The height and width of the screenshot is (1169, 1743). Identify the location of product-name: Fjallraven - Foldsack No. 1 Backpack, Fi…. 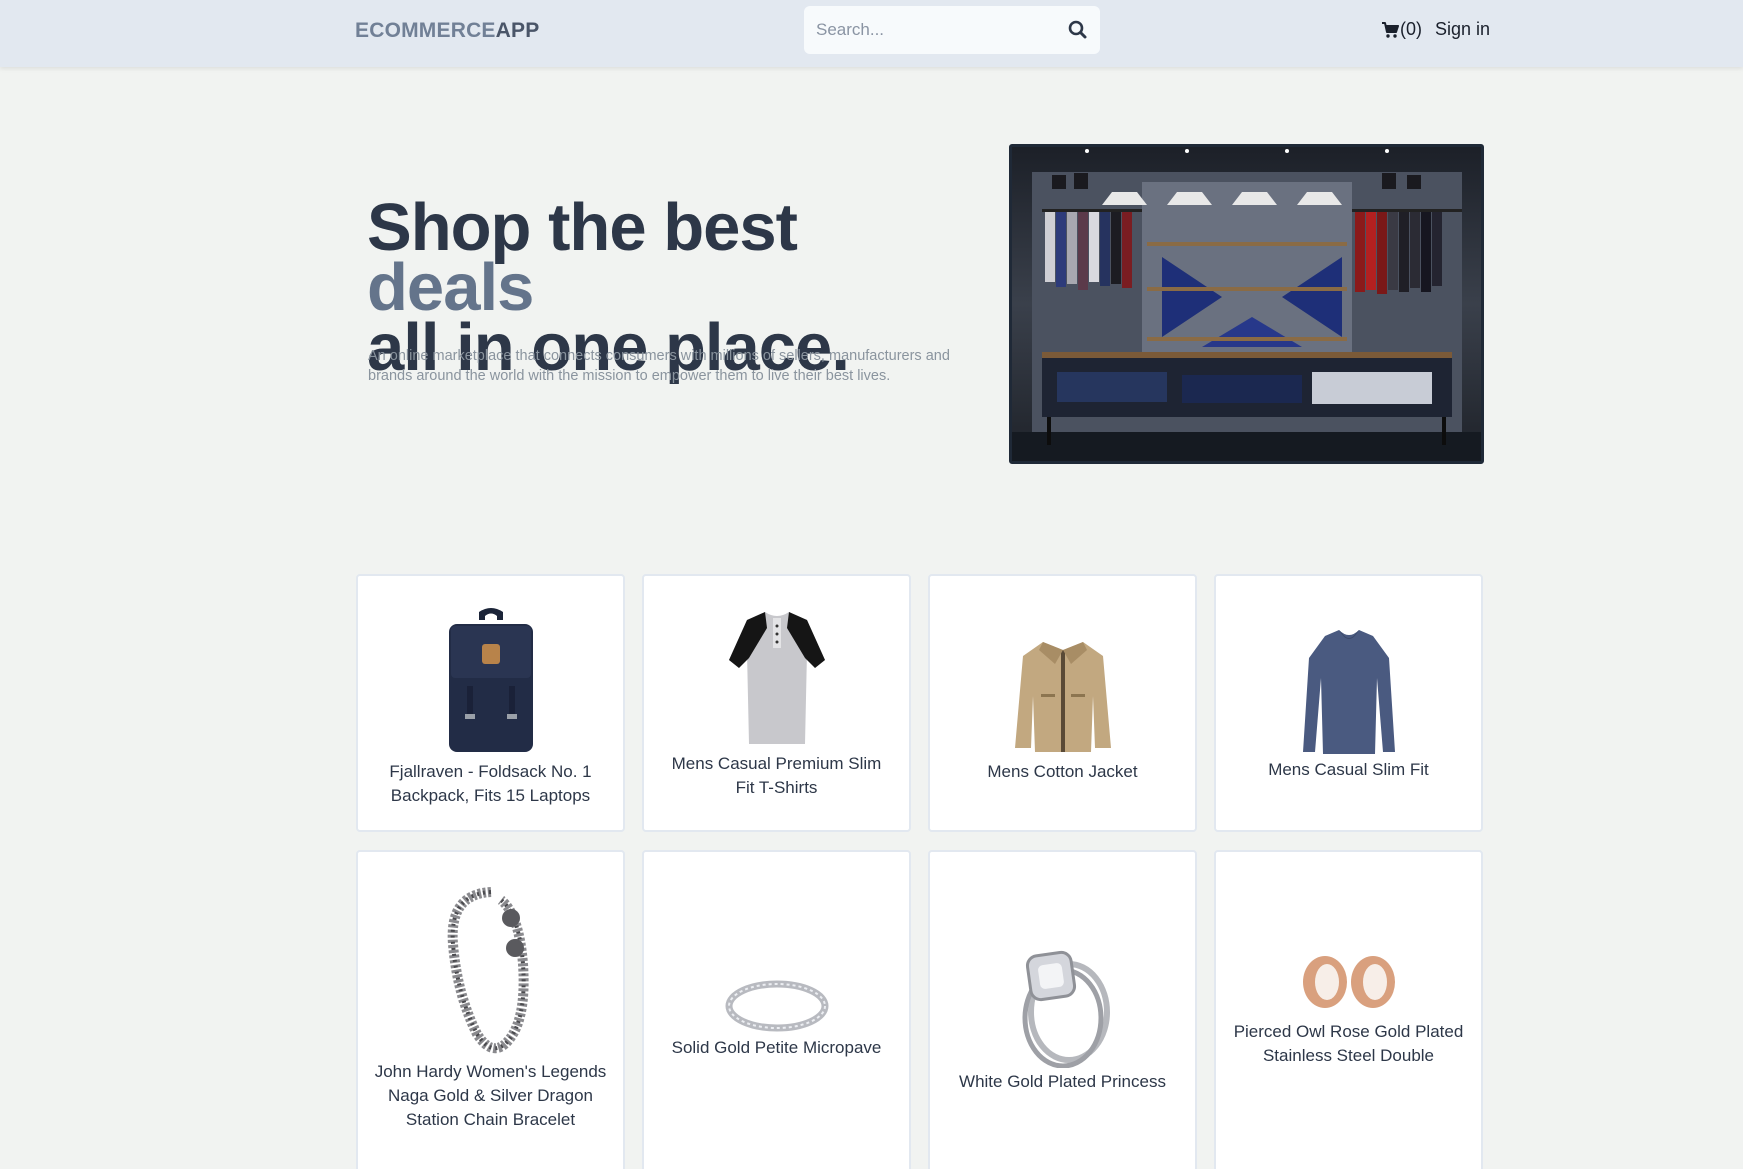
(490, 783).